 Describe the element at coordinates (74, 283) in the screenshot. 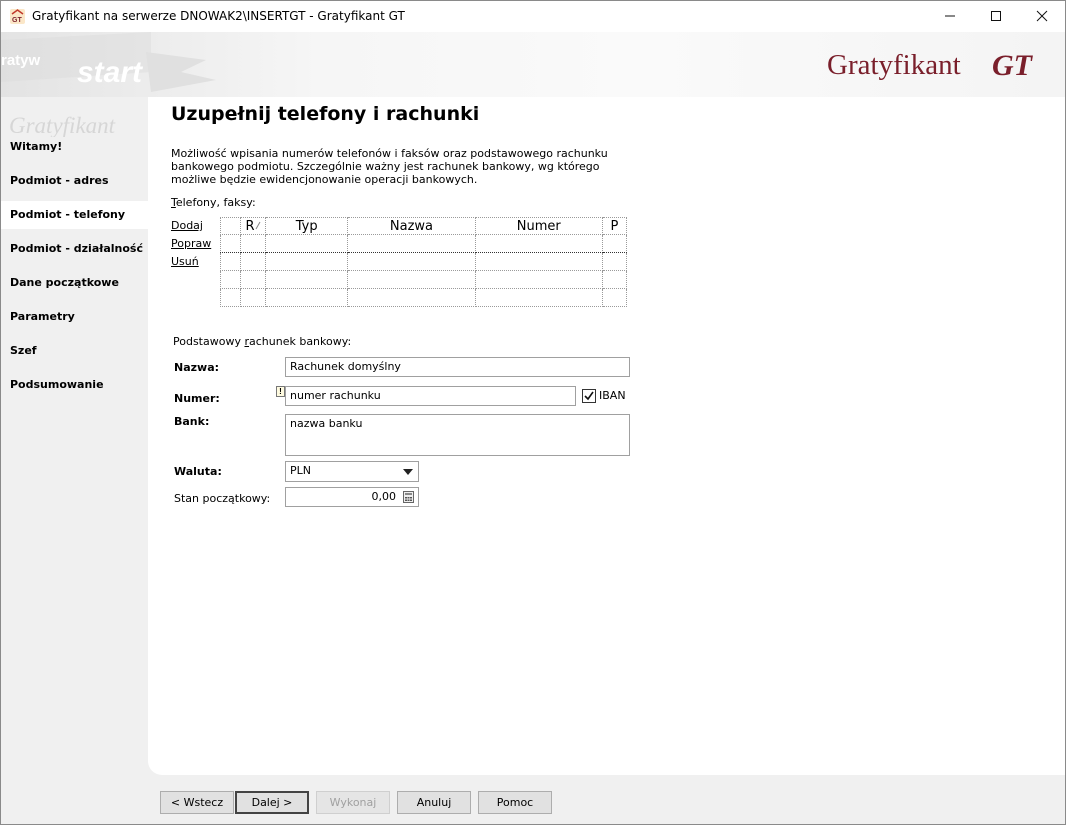

I see `sidebar-item-dane-poczatkowe: Dane początkowe` at that location.